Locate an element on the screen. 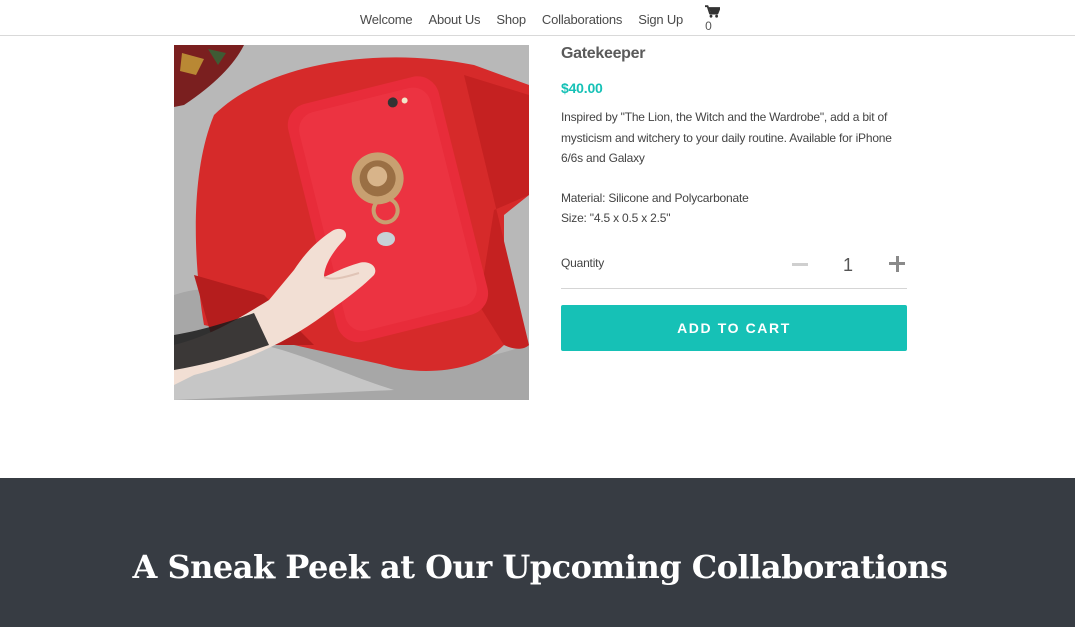 Image resolution: width=1075 pixels, height=627 pixels. minus-icon is located at coordinates (800, 264).